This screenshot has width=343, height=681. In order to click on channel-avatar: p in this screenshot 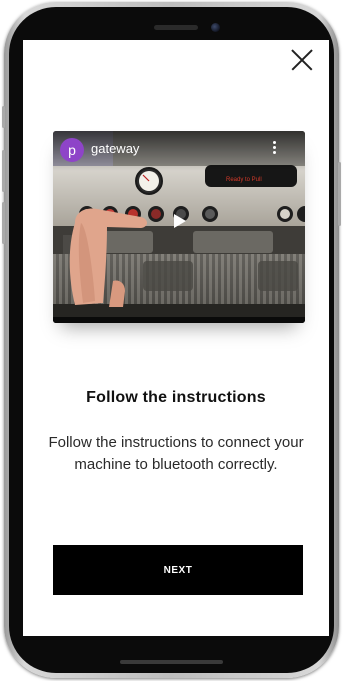, I will do `click(72, 150)`.